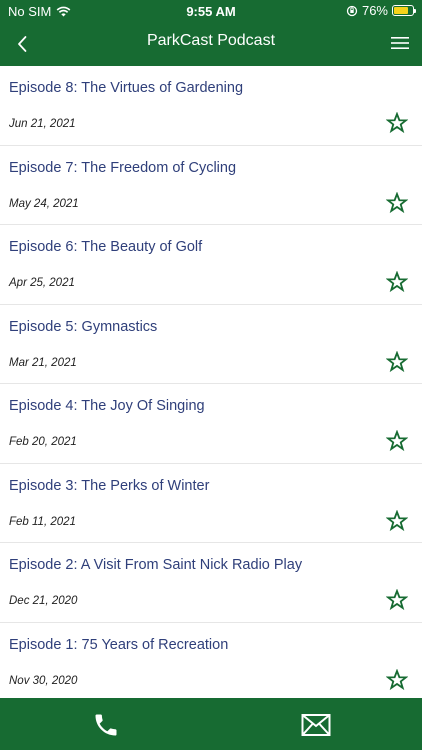  Describe the element at coordinates (44, 203) in the screenshot. I see `episode-date: May 24, 2021` at that location.